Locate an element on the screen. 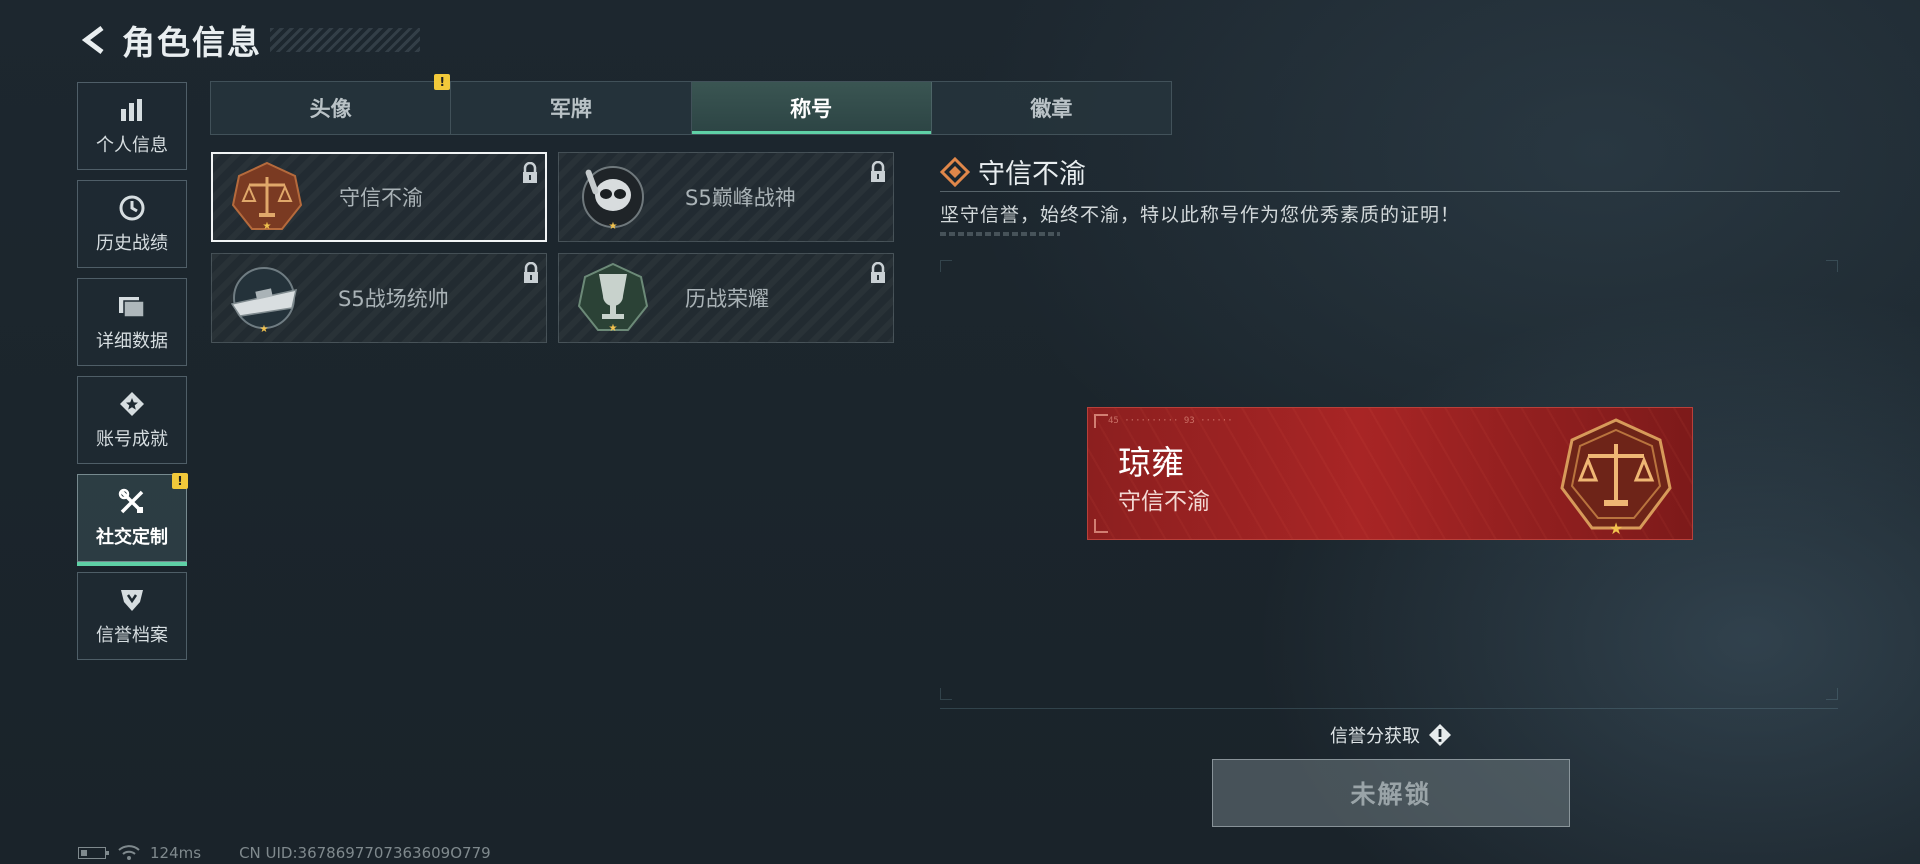 The height and width of the screenshot is (864, 1920). detail-description: 坚守信誉，始终不渝，特以此称号作为您优秀素质的证明！ is located at coordinates (1200, 215).